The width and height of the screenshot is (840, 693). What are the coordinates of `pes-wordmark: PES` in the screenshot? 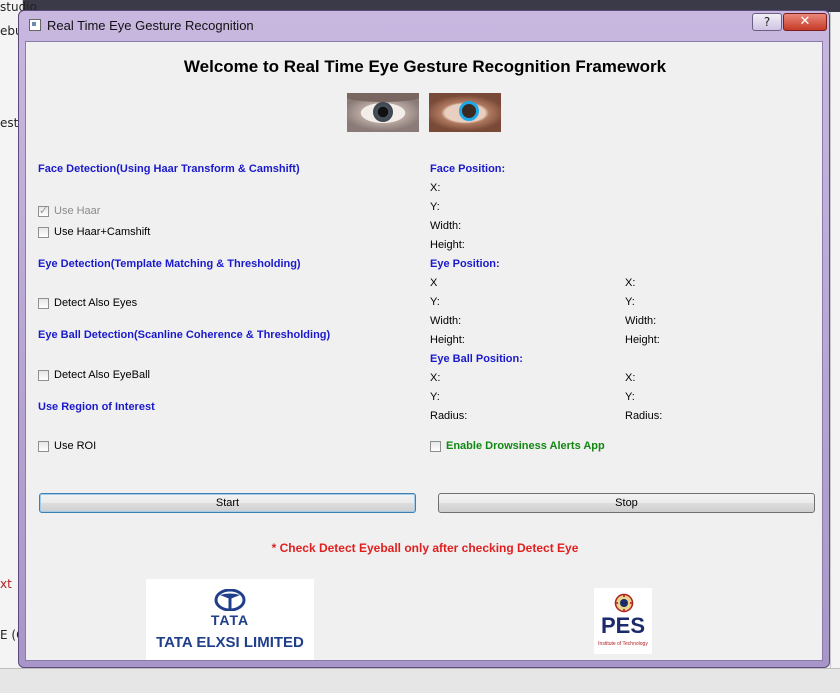 It's located at (623, 625).